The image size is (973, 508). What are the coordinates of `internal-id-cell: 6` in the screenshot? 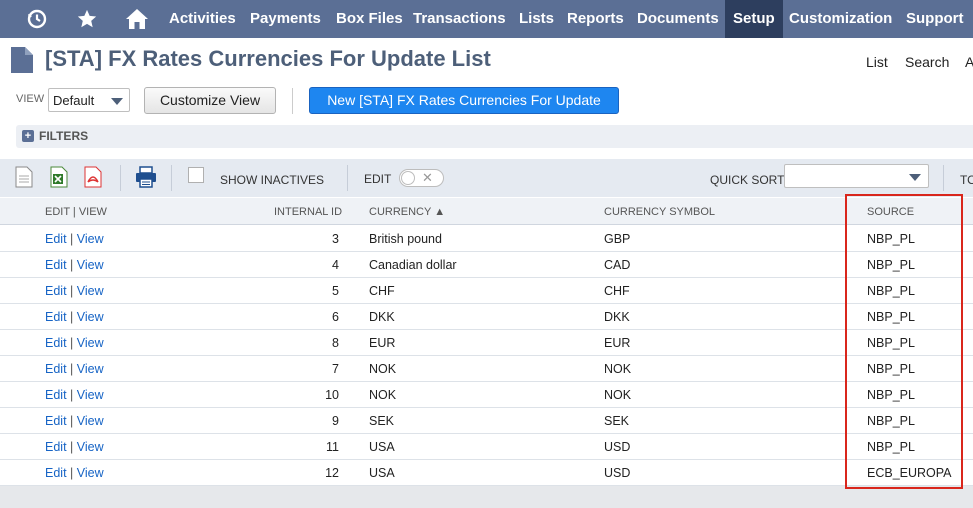 It's located at (335, 317).